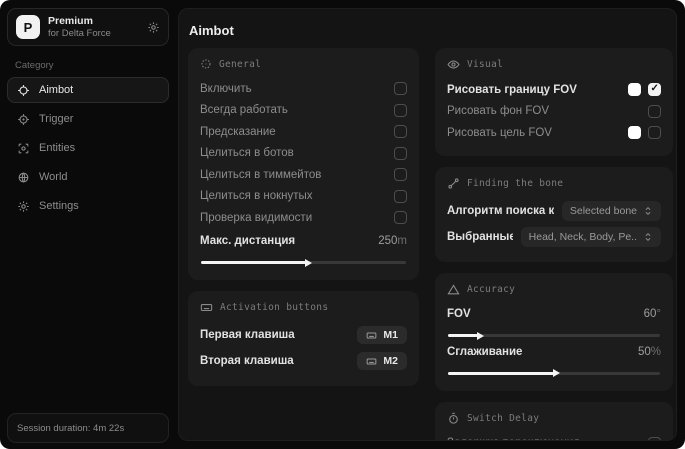 The image size is (685, 449). I want to click on sidebar-item-settings: Settings, so click(88, 206).